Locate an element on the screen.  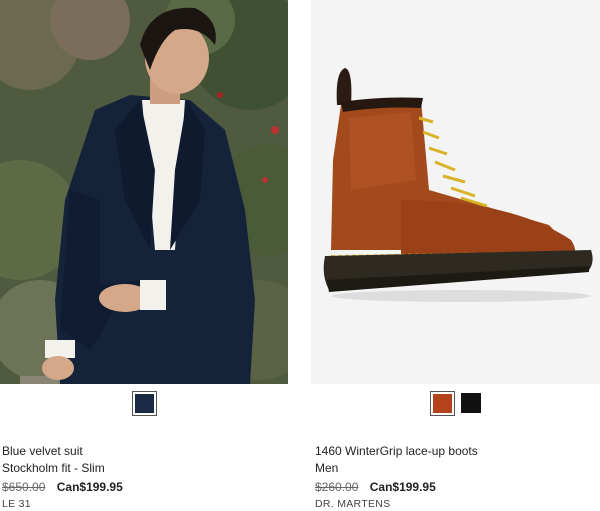
brand-name: LE 31 is located at coordinates (16, 504).